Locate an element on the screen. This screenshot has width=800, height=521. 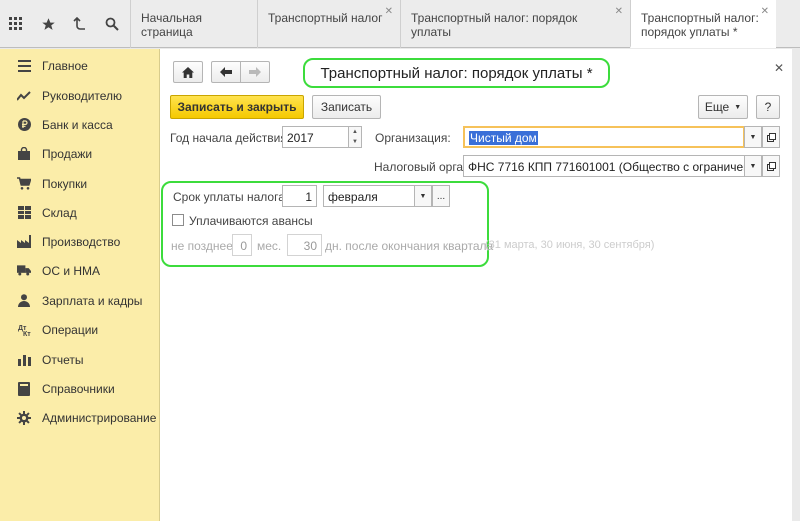
sidebar-item-label: Банк и касса is located at coordinates (77, 124).